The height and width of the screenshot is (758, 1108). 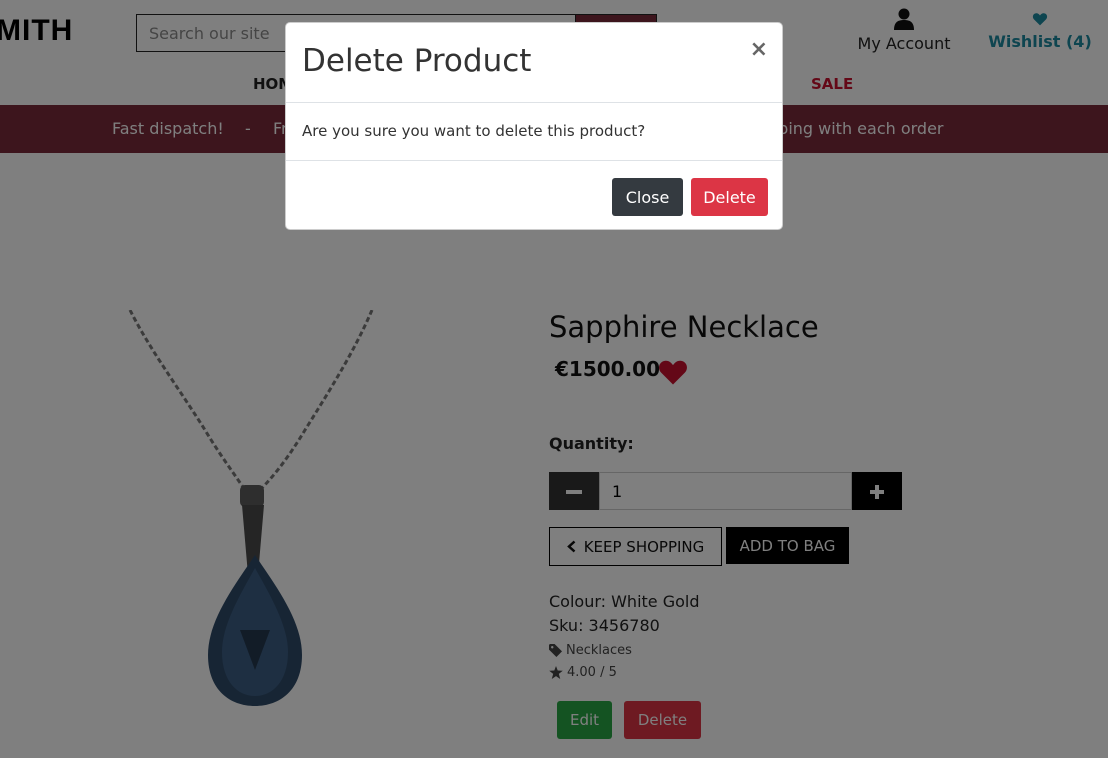 What do you see at coordinates (759, 49) in the screenshot?
I see `close-icon: ×` at bounding box center [759, 49].